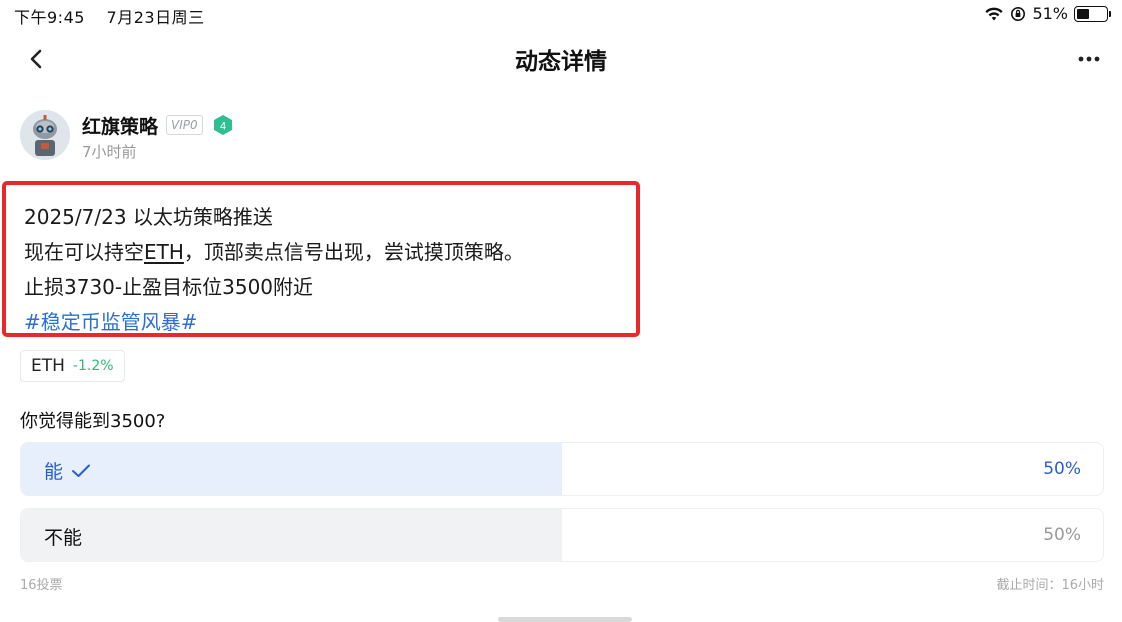 This screenshot has height=622, width=1122. I want to click on home-indicator, so click(565, 619).